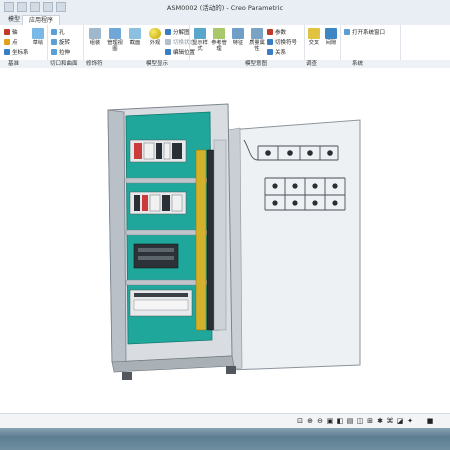  I want to click on section-button: 截面, so click(135, 37).